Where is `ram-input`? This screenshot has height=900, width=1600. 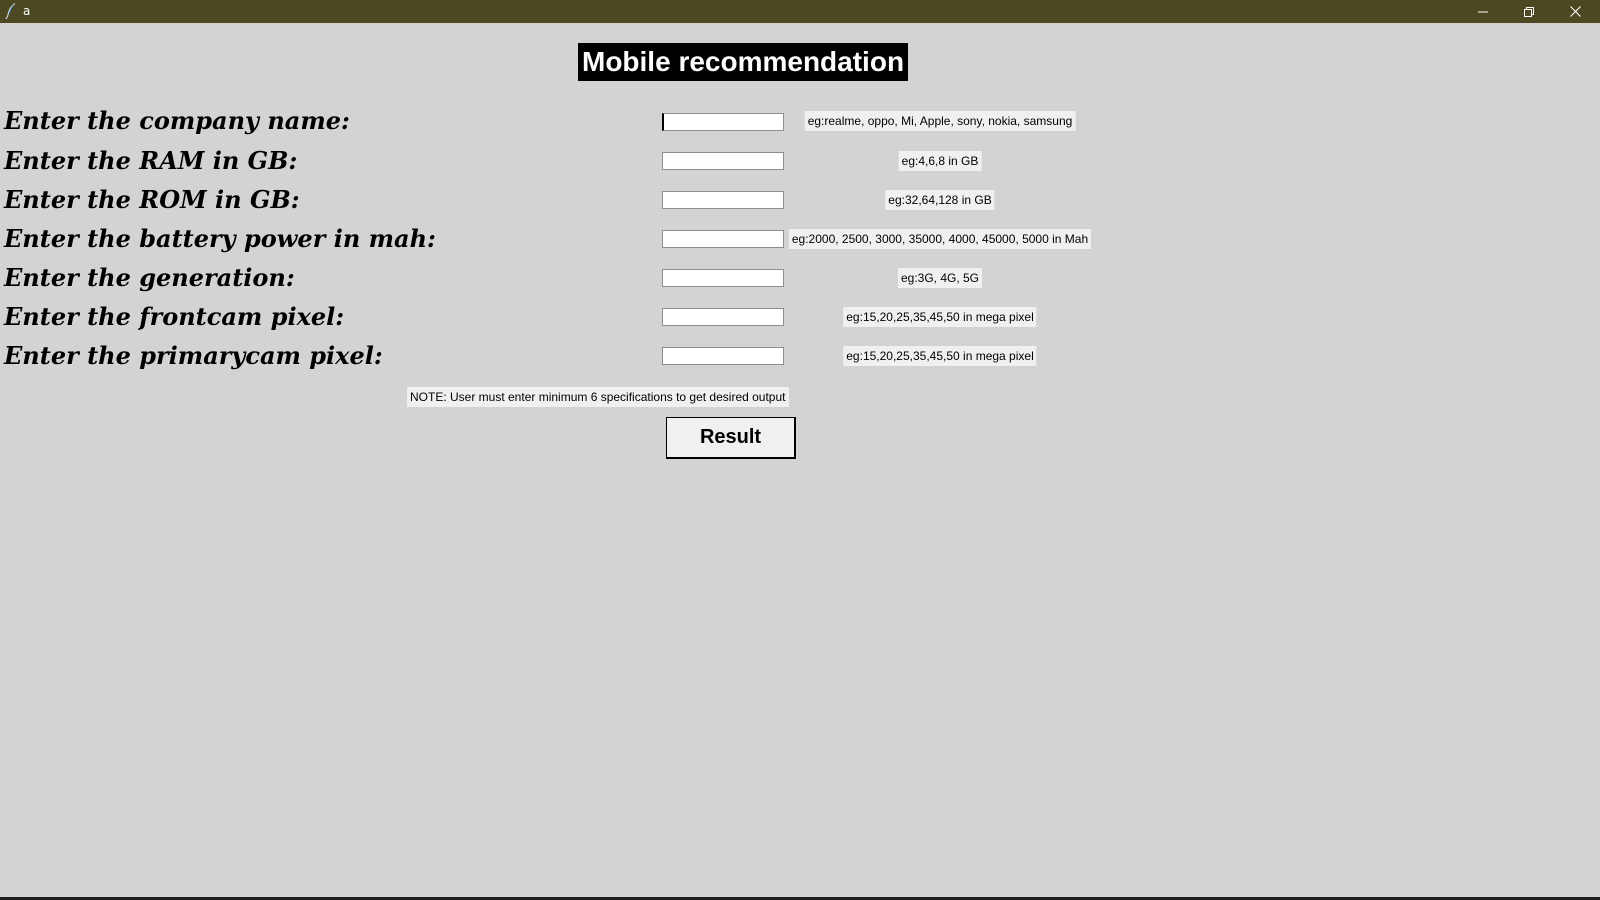
ram-input is located at coordinates (723, 161).